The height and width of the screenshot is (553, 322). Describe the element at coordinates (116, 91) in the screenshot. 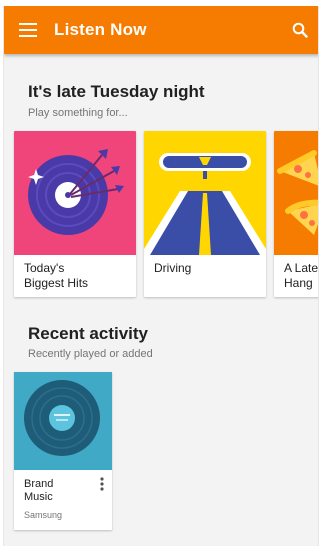

I see `section-title-late-night: It's late Tuesday night` at that location.